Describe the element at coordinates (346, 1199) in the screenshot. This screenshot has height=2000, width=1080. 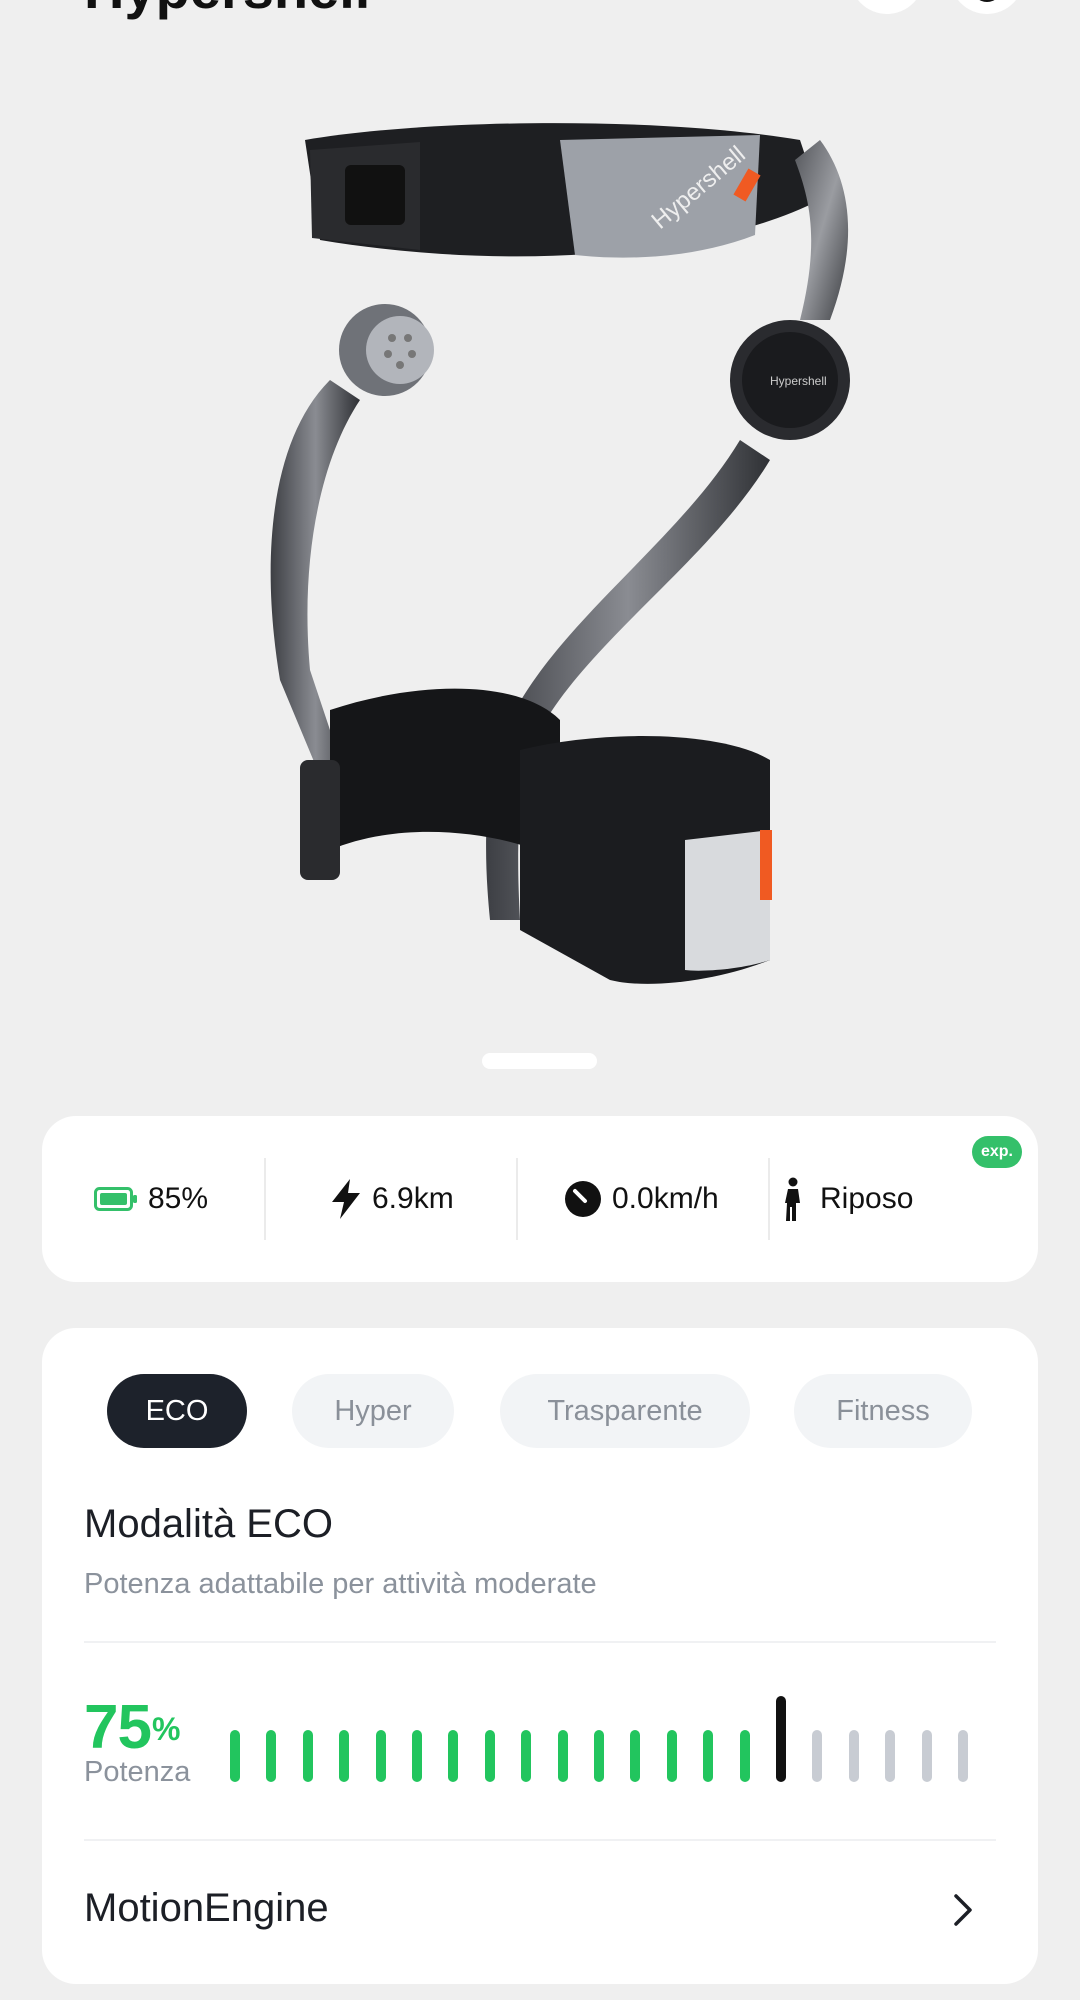
I see `lightning-icon` at that location.